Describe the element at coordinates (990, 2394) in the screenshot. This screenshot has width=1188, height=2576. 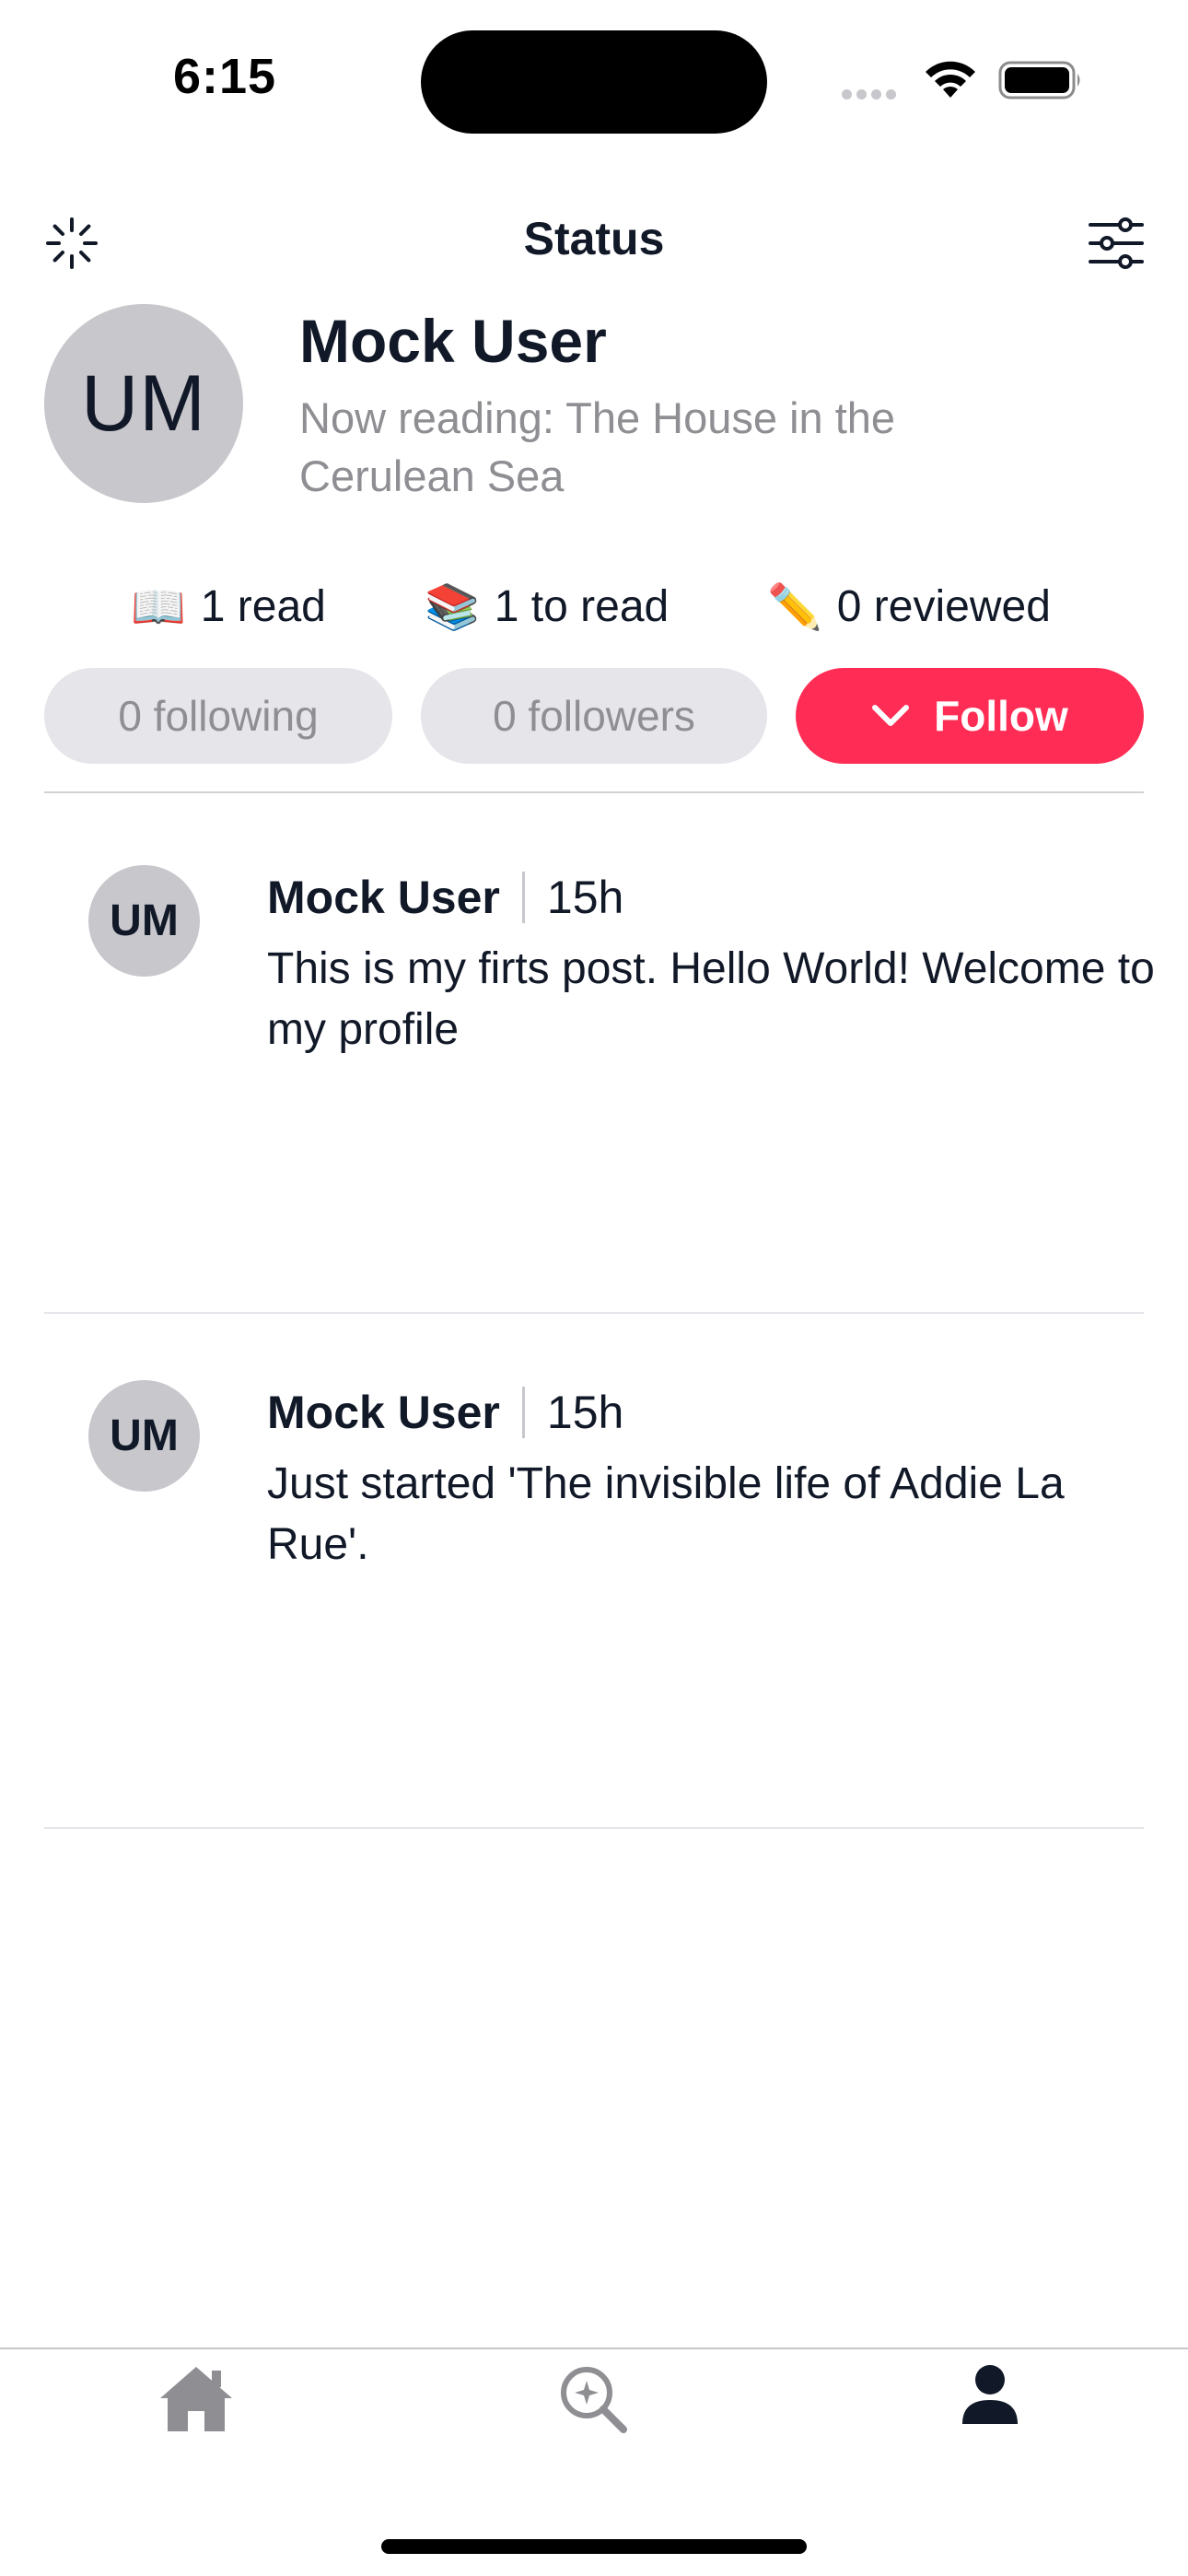
I see `profile-icon` at that location.